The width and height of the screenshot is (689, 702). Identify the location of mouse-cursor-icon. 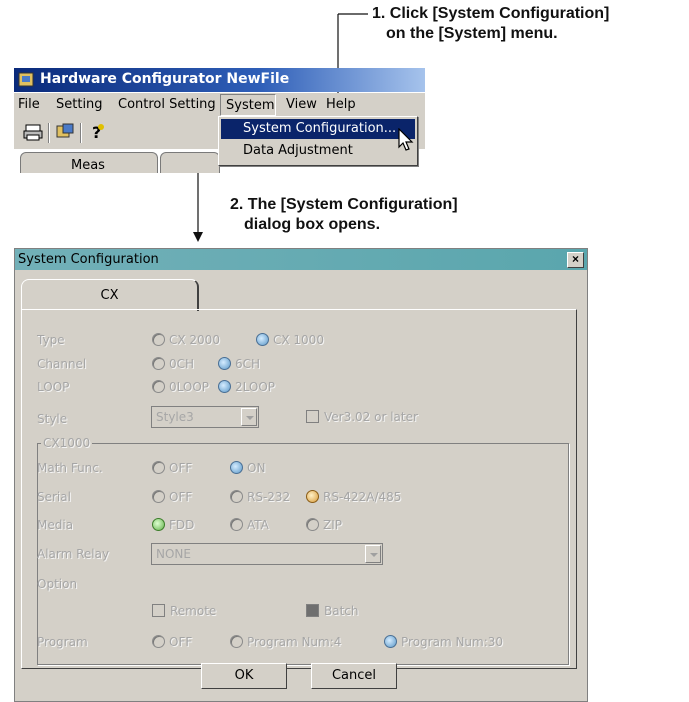
(406, 139).